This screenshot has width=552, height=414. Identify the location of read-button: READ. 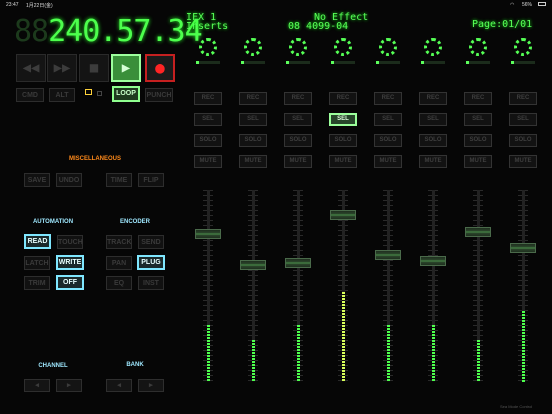
(37, 241).